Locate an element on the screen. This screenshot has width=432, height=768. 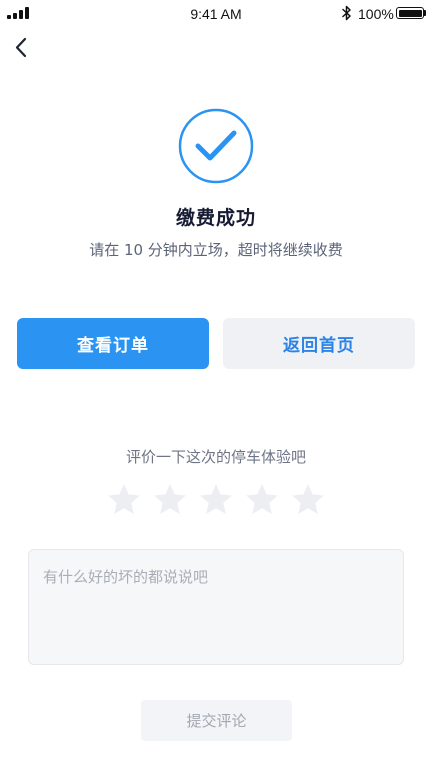
comment-input is located at coordinates (216, 607).